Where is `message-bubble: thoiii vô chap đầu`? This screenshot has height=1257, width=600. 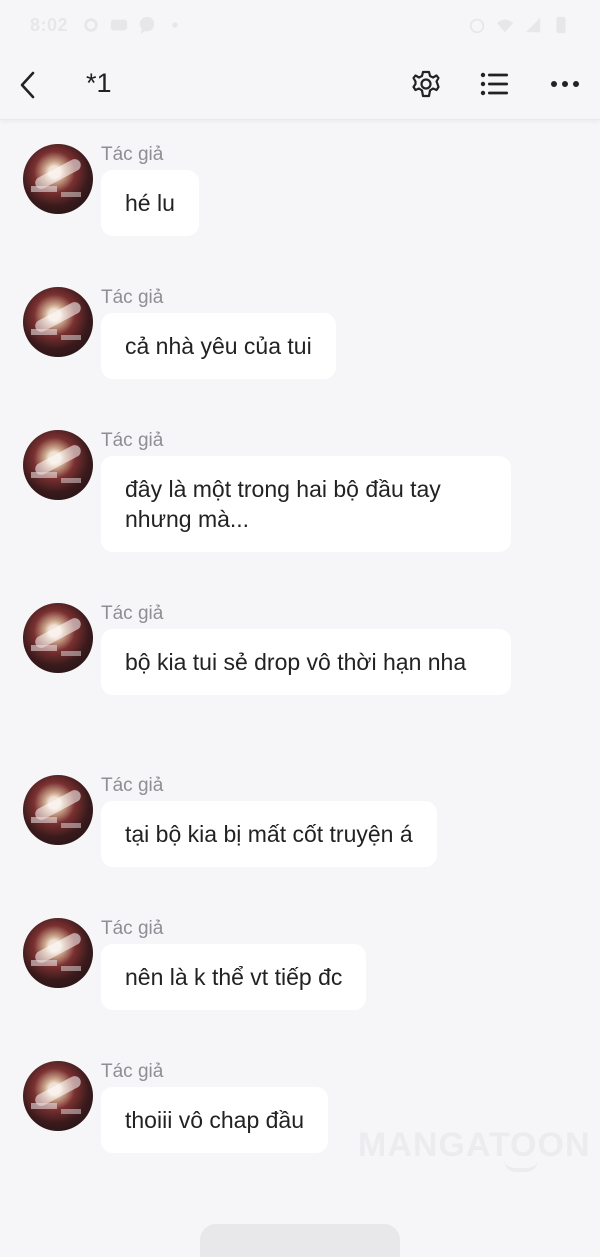 message-bubble: thoiii vô chap đầu is located at coordinates (215, 1120).